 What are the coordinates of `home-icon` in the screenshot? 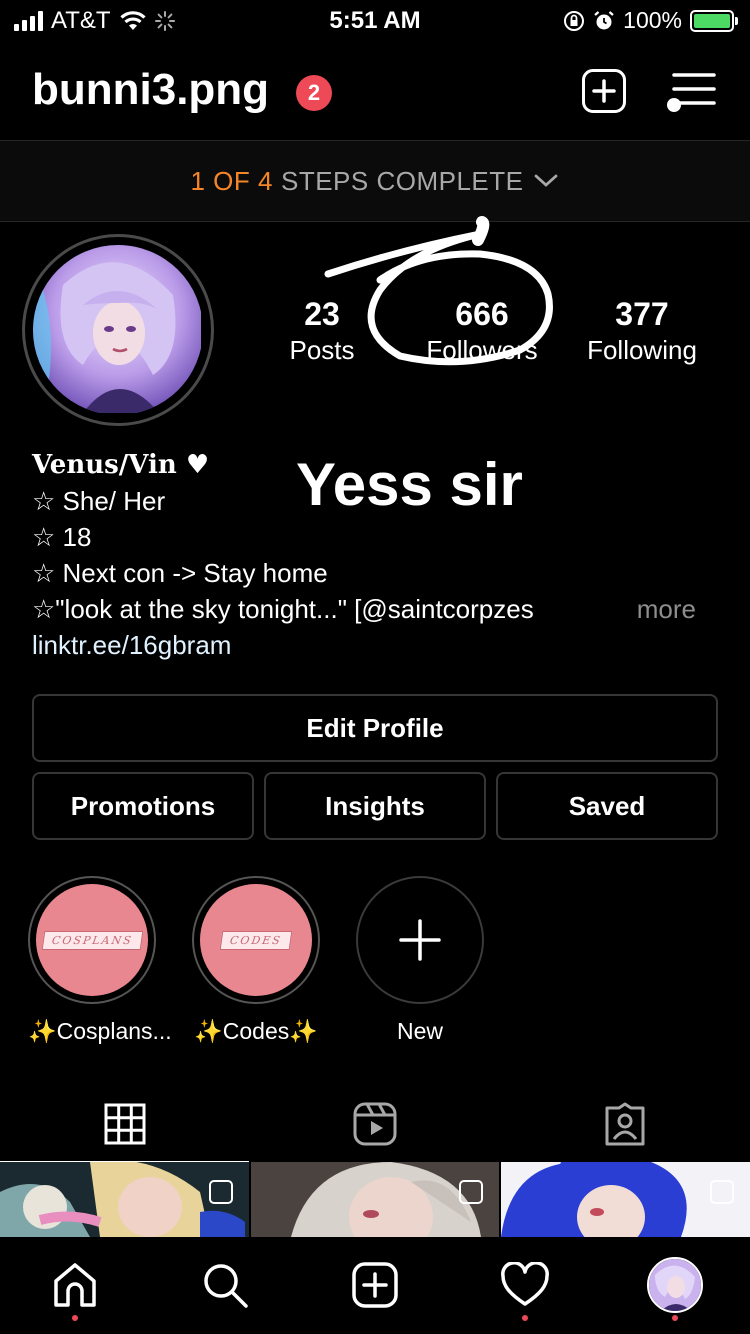 It's located at (75, 1285).